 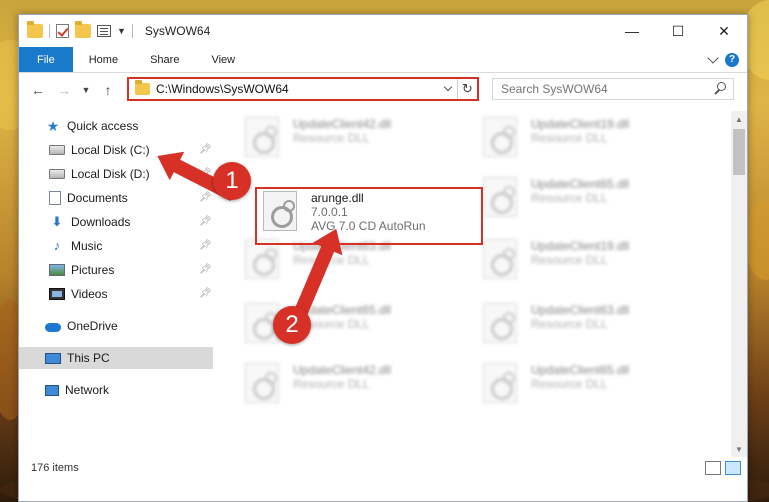 What do you see at coordinates (733, 468) in the screenshot?
I see `tiles-view-icon` at bounding box center [733, 468].